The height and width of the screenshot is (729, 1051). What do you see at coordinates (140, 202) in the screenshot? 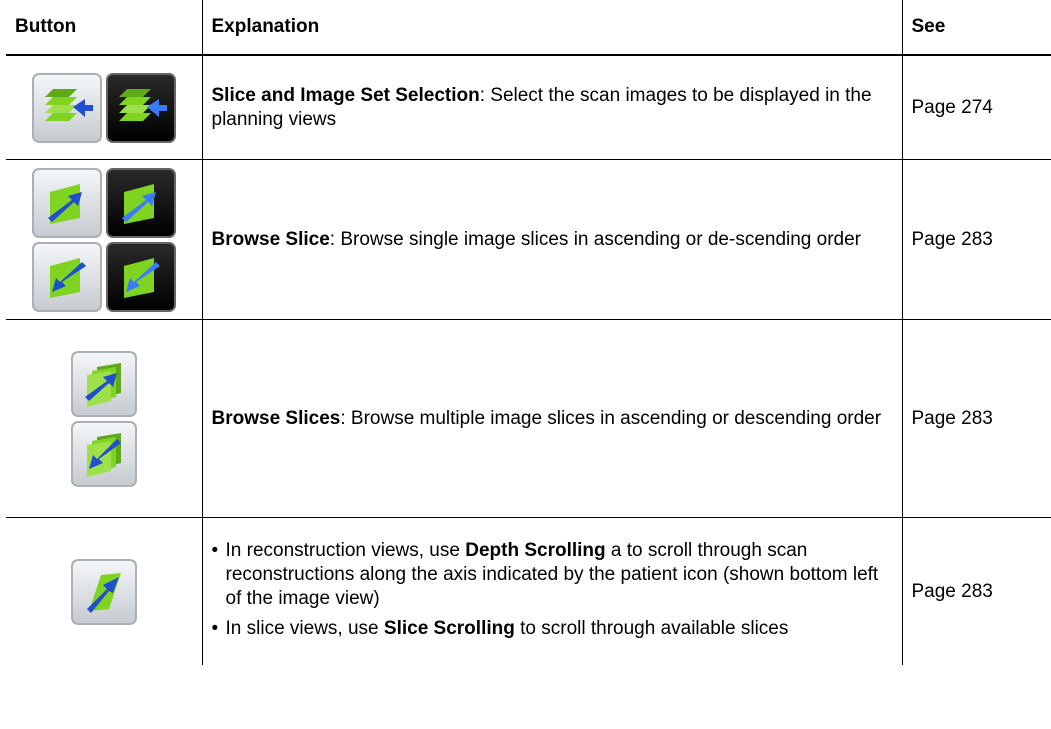
I see `browse-slice-up-active-icon` at bounding box center [140, 202].